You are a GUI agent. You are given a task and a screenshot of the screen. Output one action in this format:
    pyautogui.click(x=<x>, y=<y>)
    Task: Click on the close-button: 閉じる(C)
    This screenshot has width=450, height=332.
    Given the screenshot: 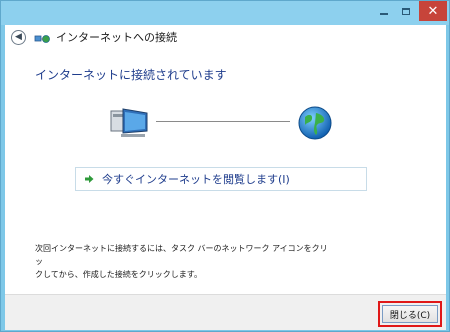 What is the action you would take?
    pyautogui.click(x=410, y=314)
    